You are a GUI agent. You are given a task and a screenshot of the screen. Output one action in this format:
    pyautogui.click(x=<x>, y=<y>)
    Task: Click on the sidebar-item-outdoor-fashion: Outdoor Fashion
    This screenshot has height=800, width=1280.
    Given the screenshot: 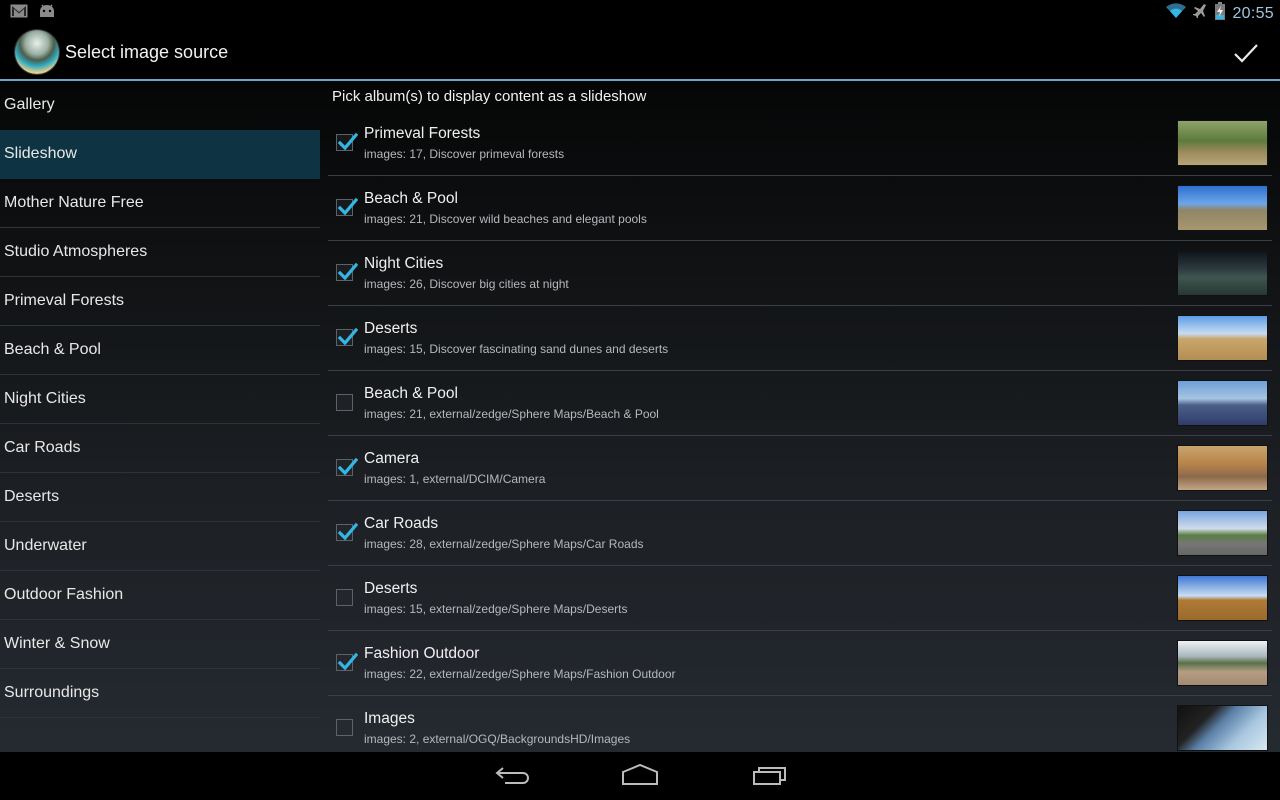 What is the action you would take?
    pyautogui.click(x=160, y=595)
    